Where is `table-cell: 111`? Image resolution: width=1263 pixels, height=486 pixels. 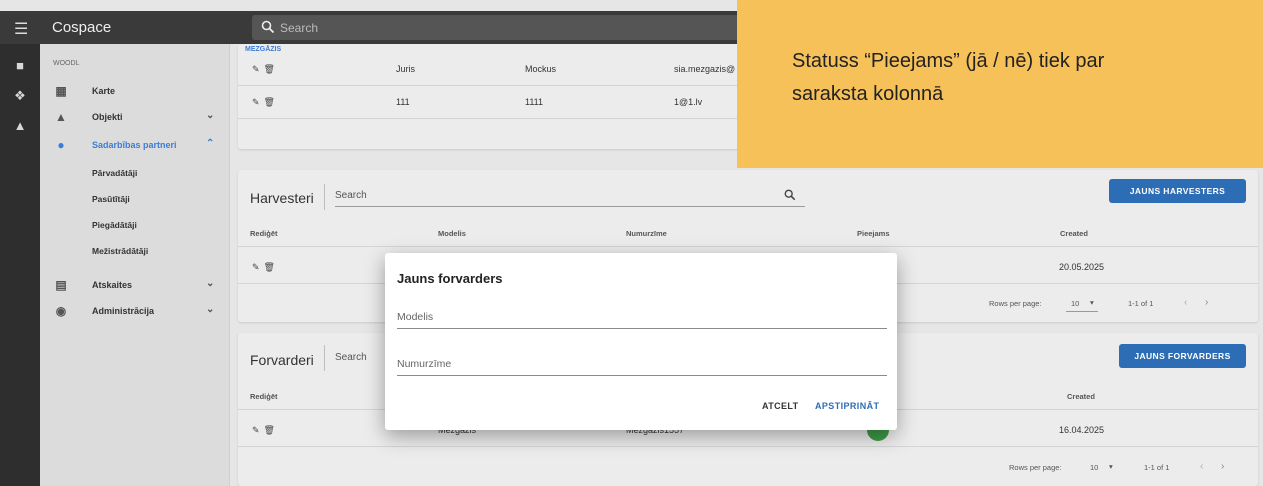 table-cell: 111 is located at coordinates (403, 102).